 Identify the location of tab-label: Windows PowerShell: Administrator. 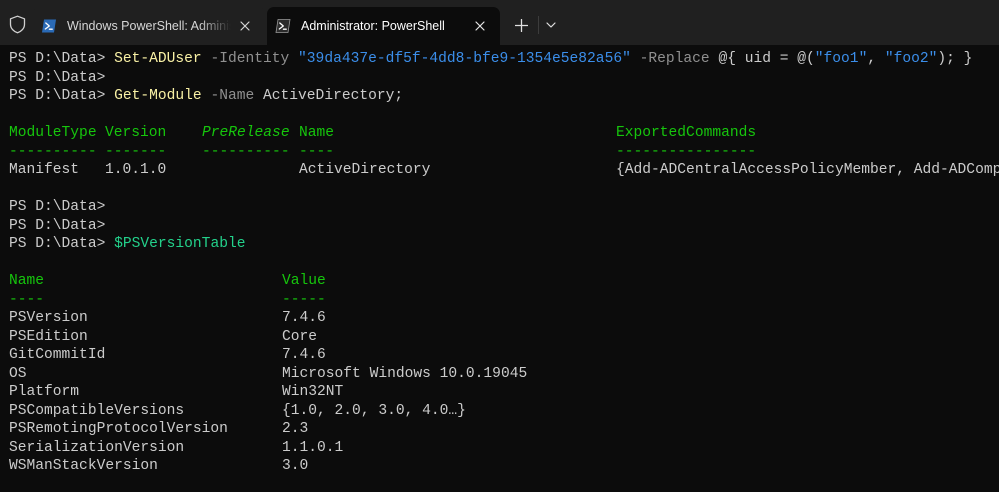
(149, 26).